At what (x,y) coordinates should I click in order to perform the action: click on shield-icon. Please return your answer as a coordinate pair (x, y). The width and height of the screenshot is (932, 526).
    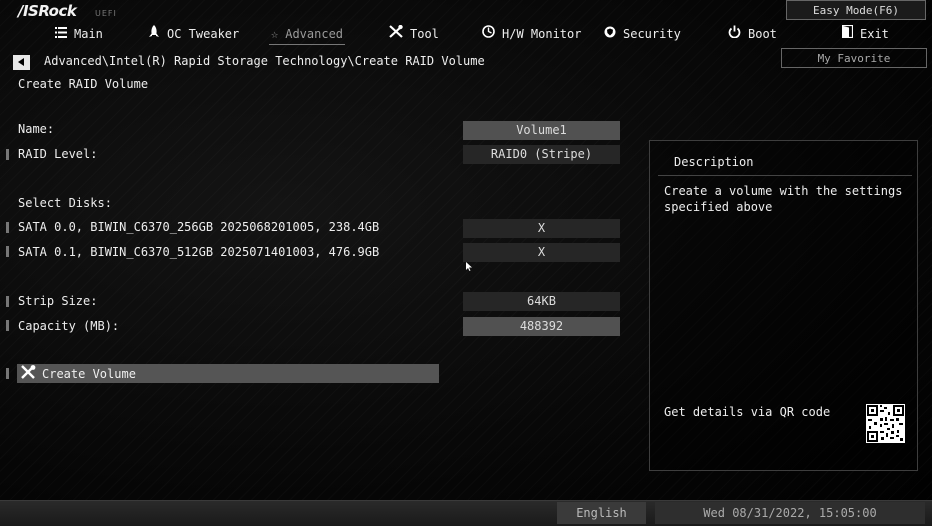
    Looking at the image, I should click on (610, 34).